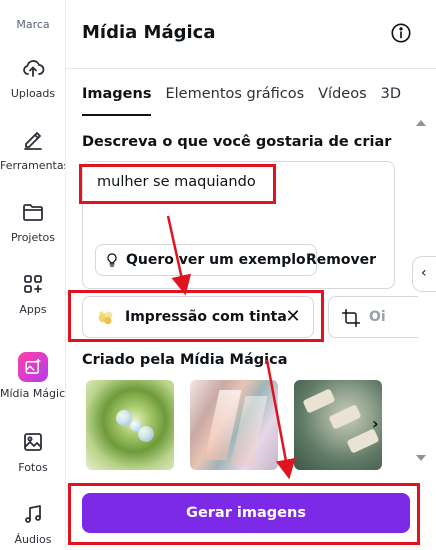  What do you see at coordinates (33, 442) in the screenshot?
I see `photo-icon` at bounding box center [33, 442].